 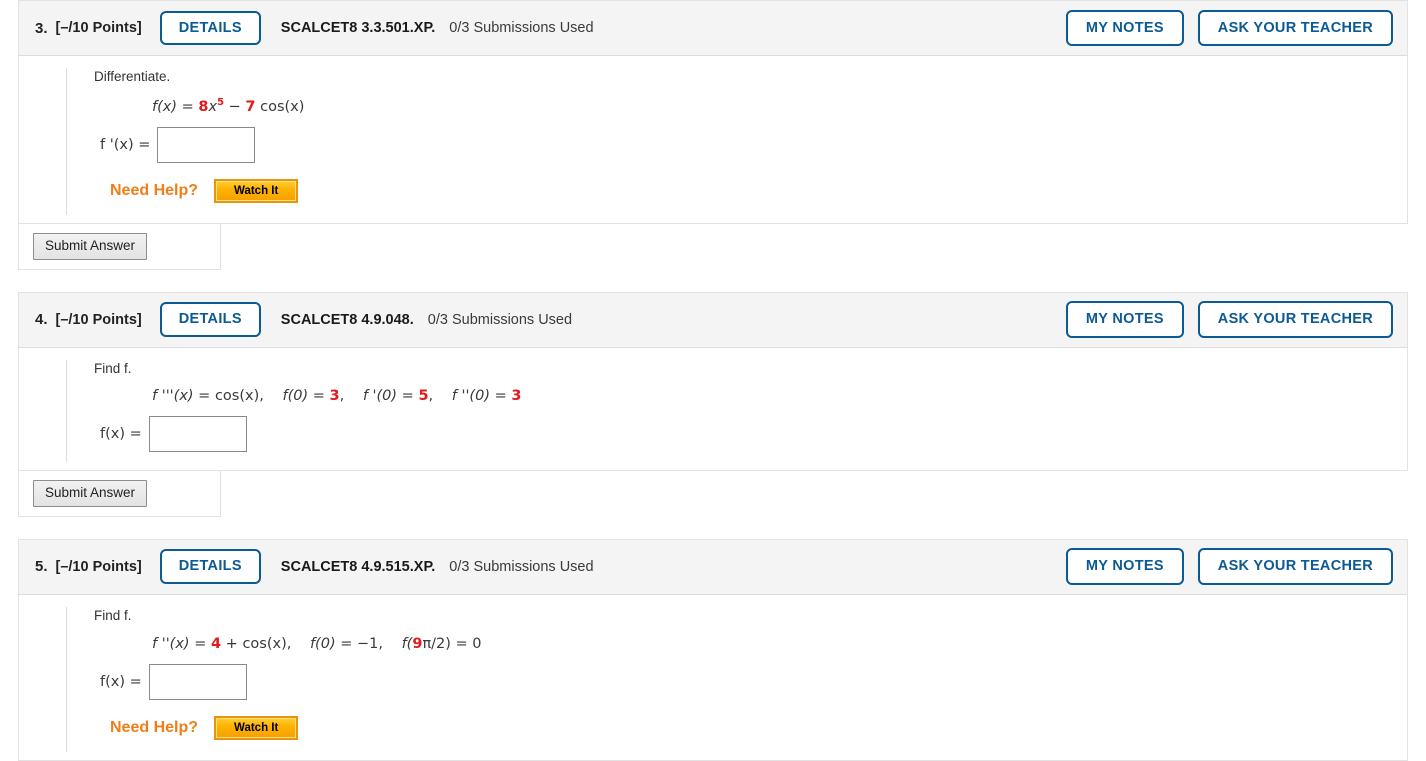 I want to click on eq5-plus: +, so click(x=231, y=643).